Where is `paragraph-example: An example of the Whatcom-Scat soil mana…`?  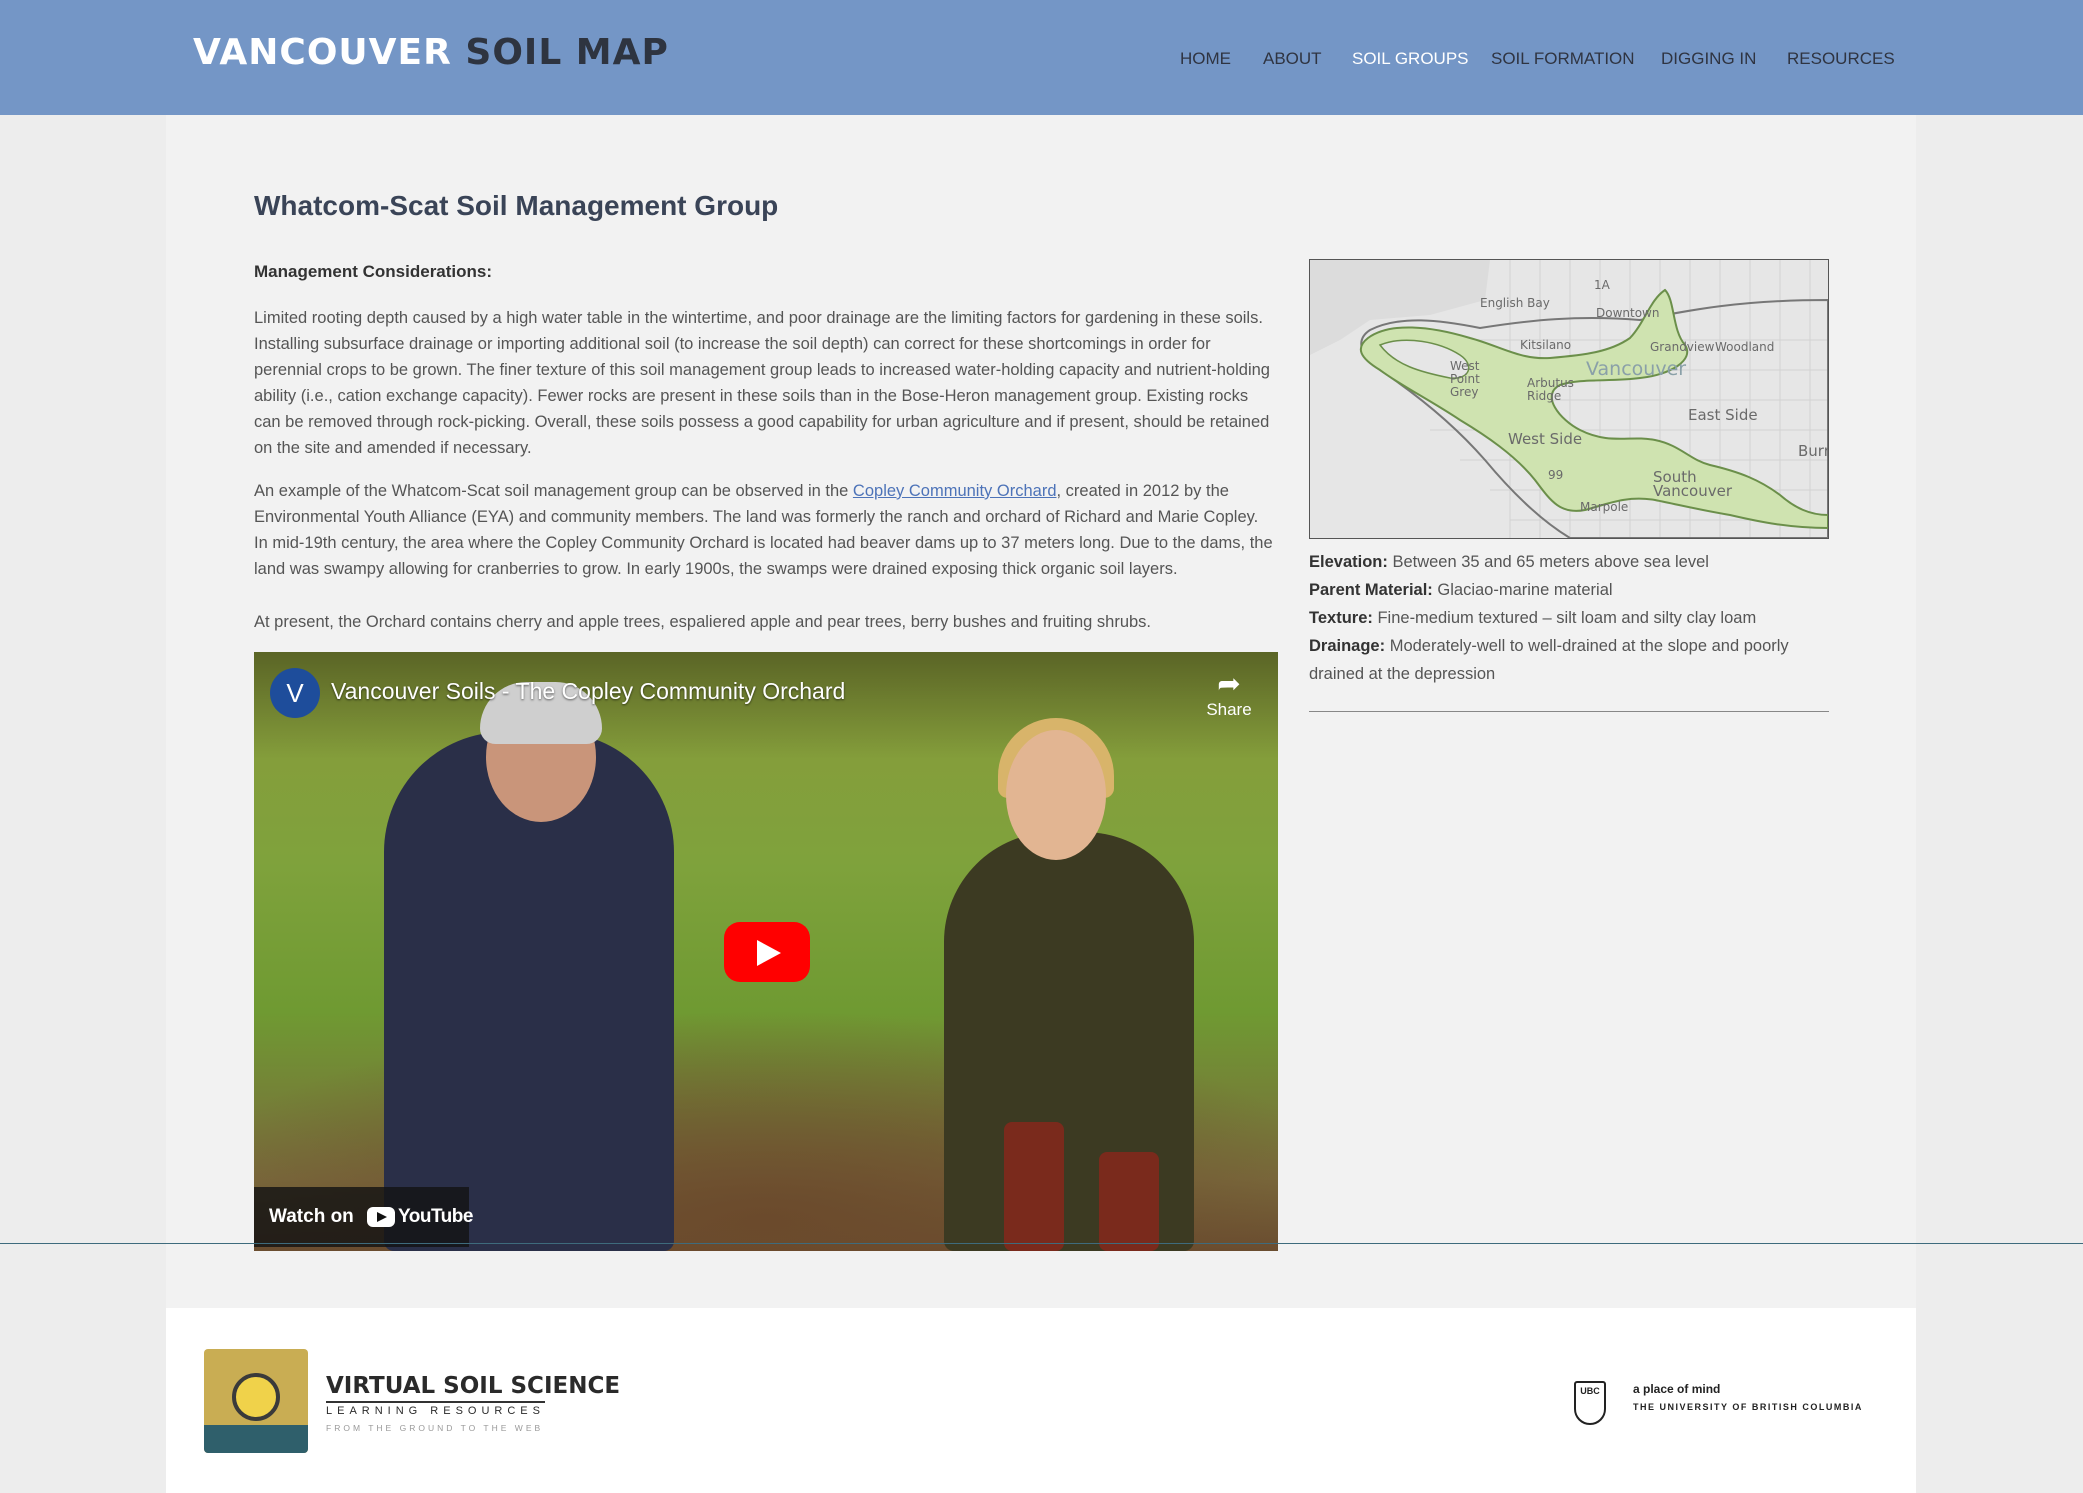 paragraph-example: An example of the Whatcom-Scat soil mana… is located at coordinates (764, 530).